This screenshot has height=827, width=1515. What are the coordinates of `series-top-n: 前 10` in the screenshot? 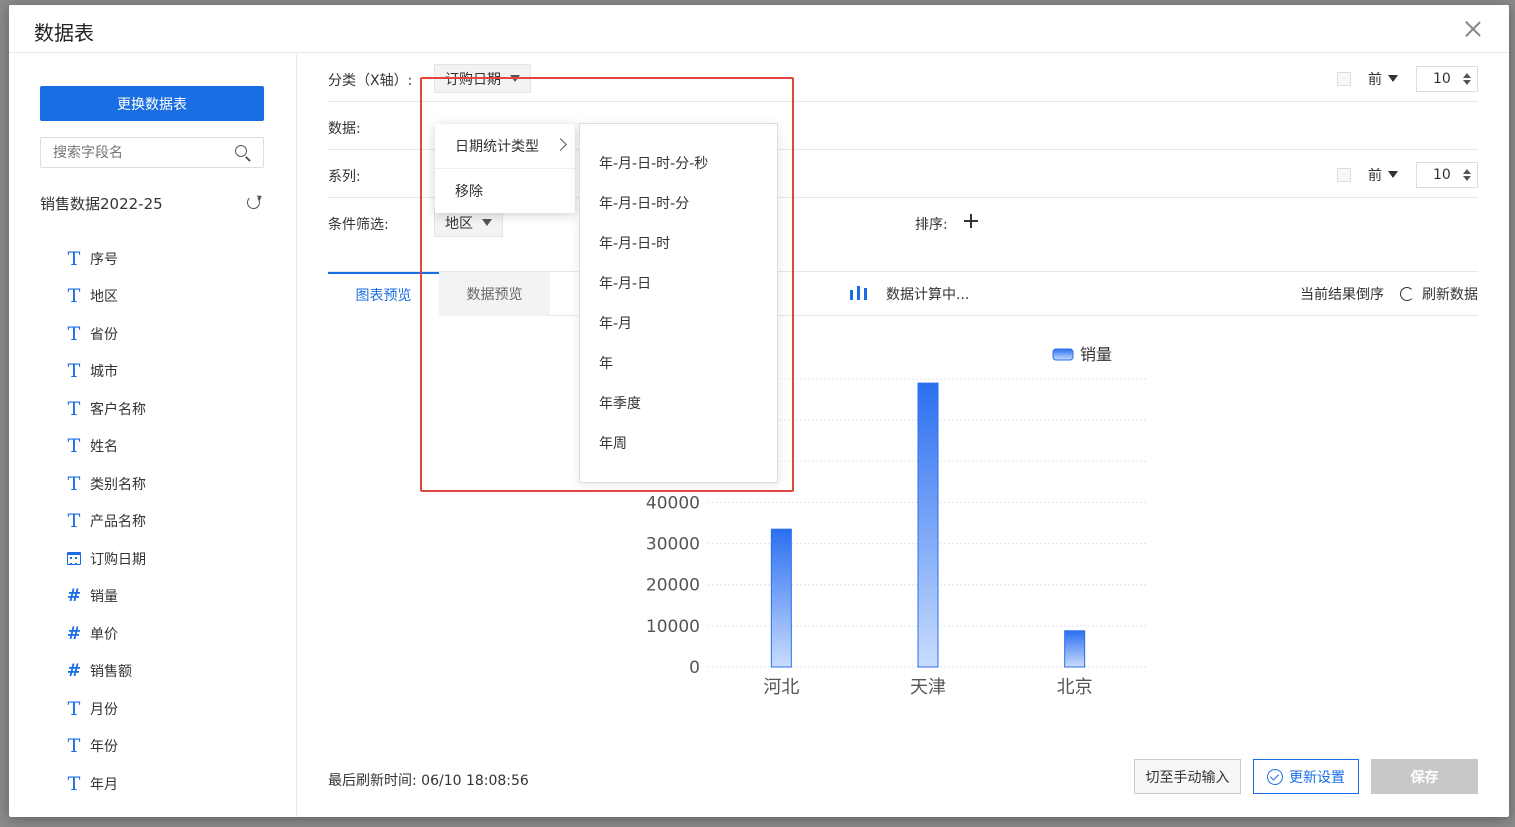 It's located at (1407, 174).